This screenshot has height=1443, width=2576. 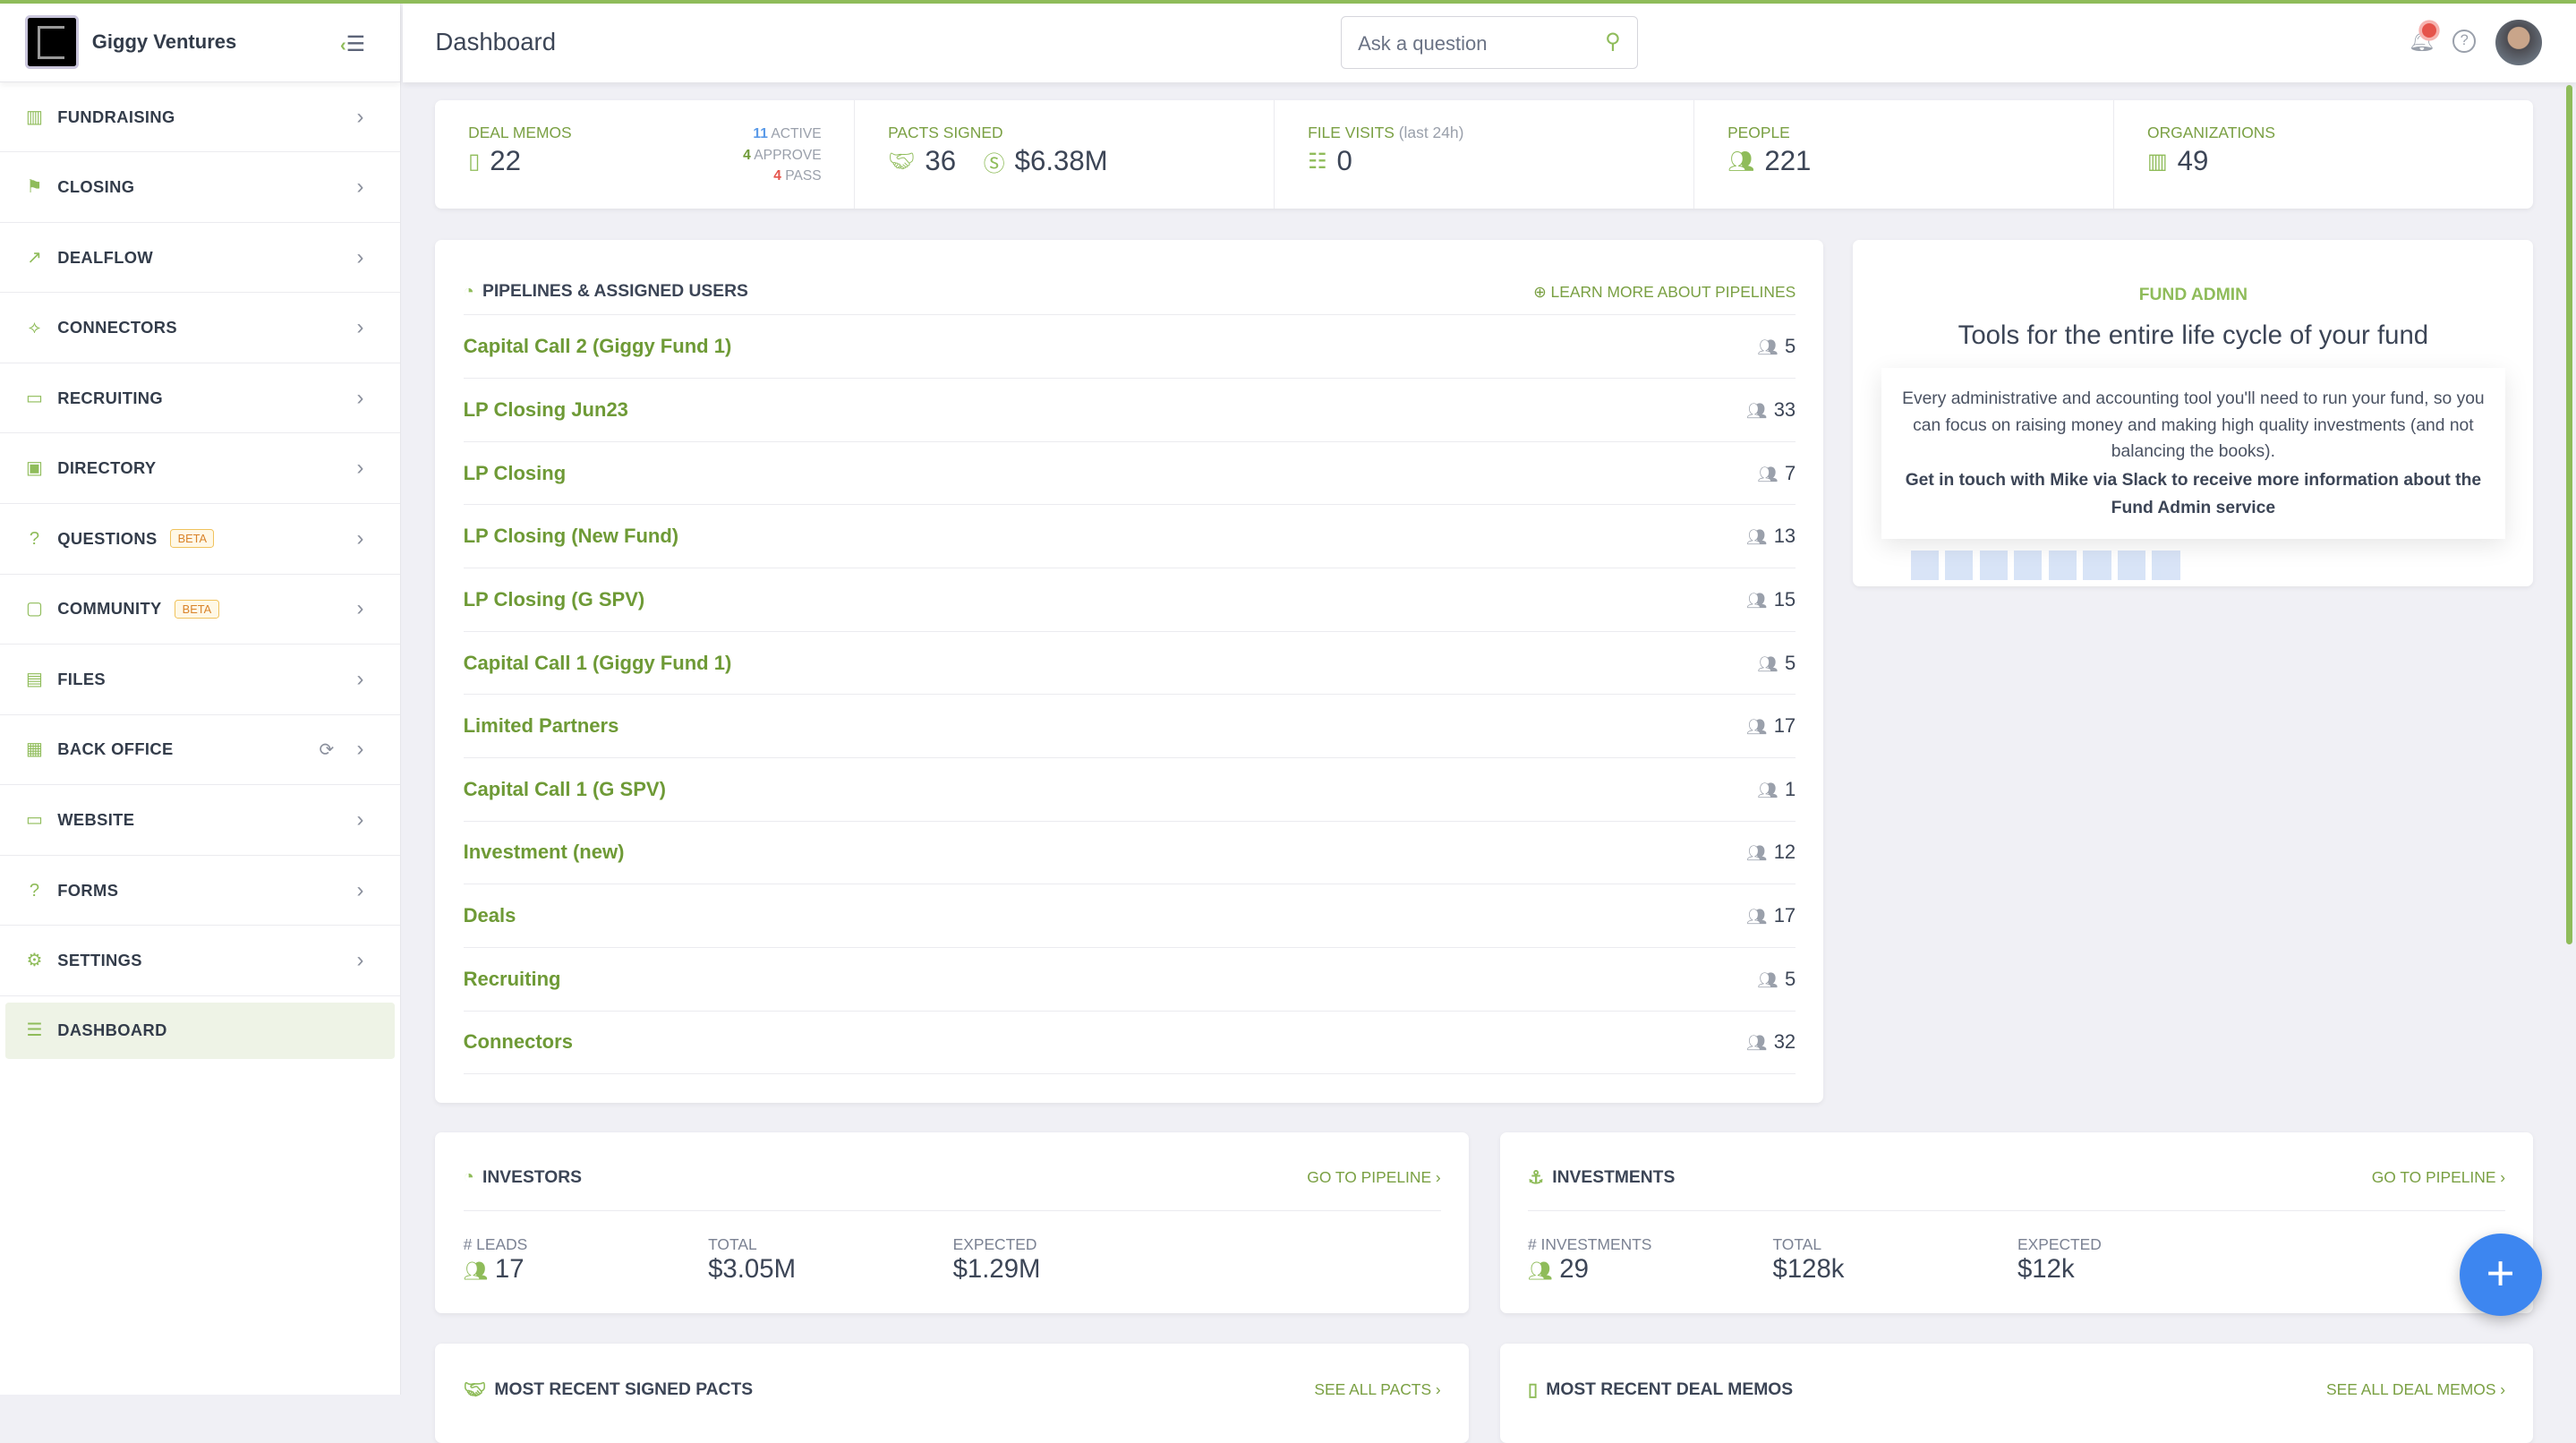 I want to click on pipeline-row: LP Closing 👥︎ 7, so click(x=1129, y=474).